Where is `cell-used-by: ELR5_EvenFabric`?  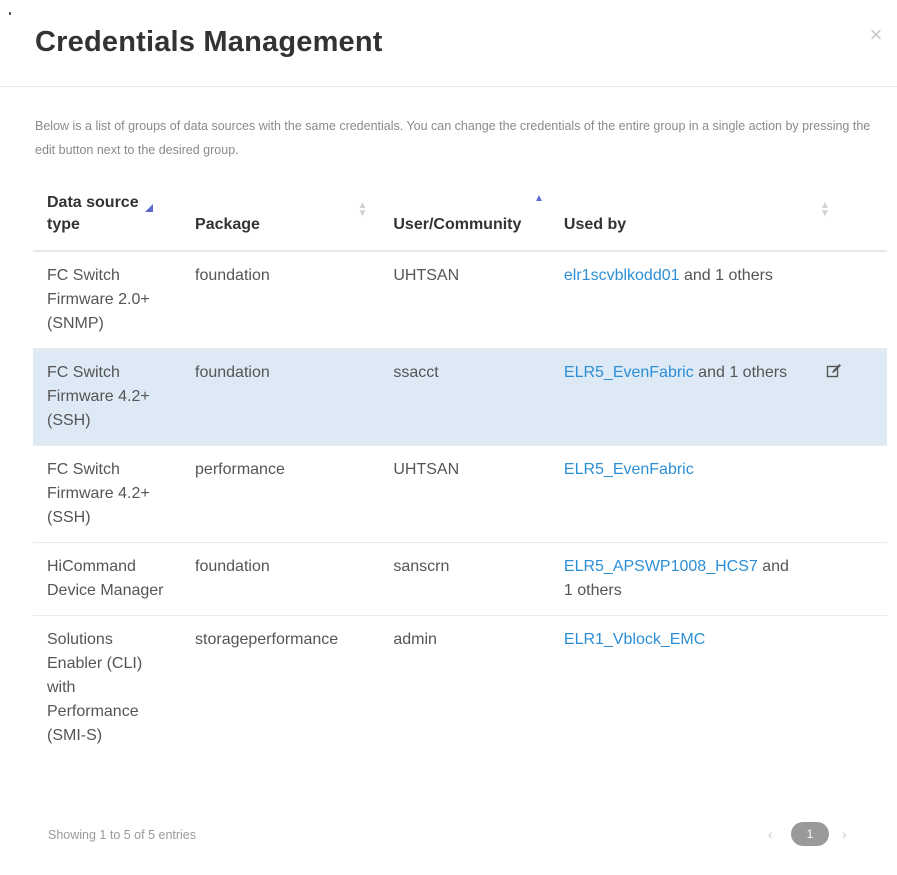 cell-used-by: ELR5_EvenFabric is located at coordinates (680, 494).